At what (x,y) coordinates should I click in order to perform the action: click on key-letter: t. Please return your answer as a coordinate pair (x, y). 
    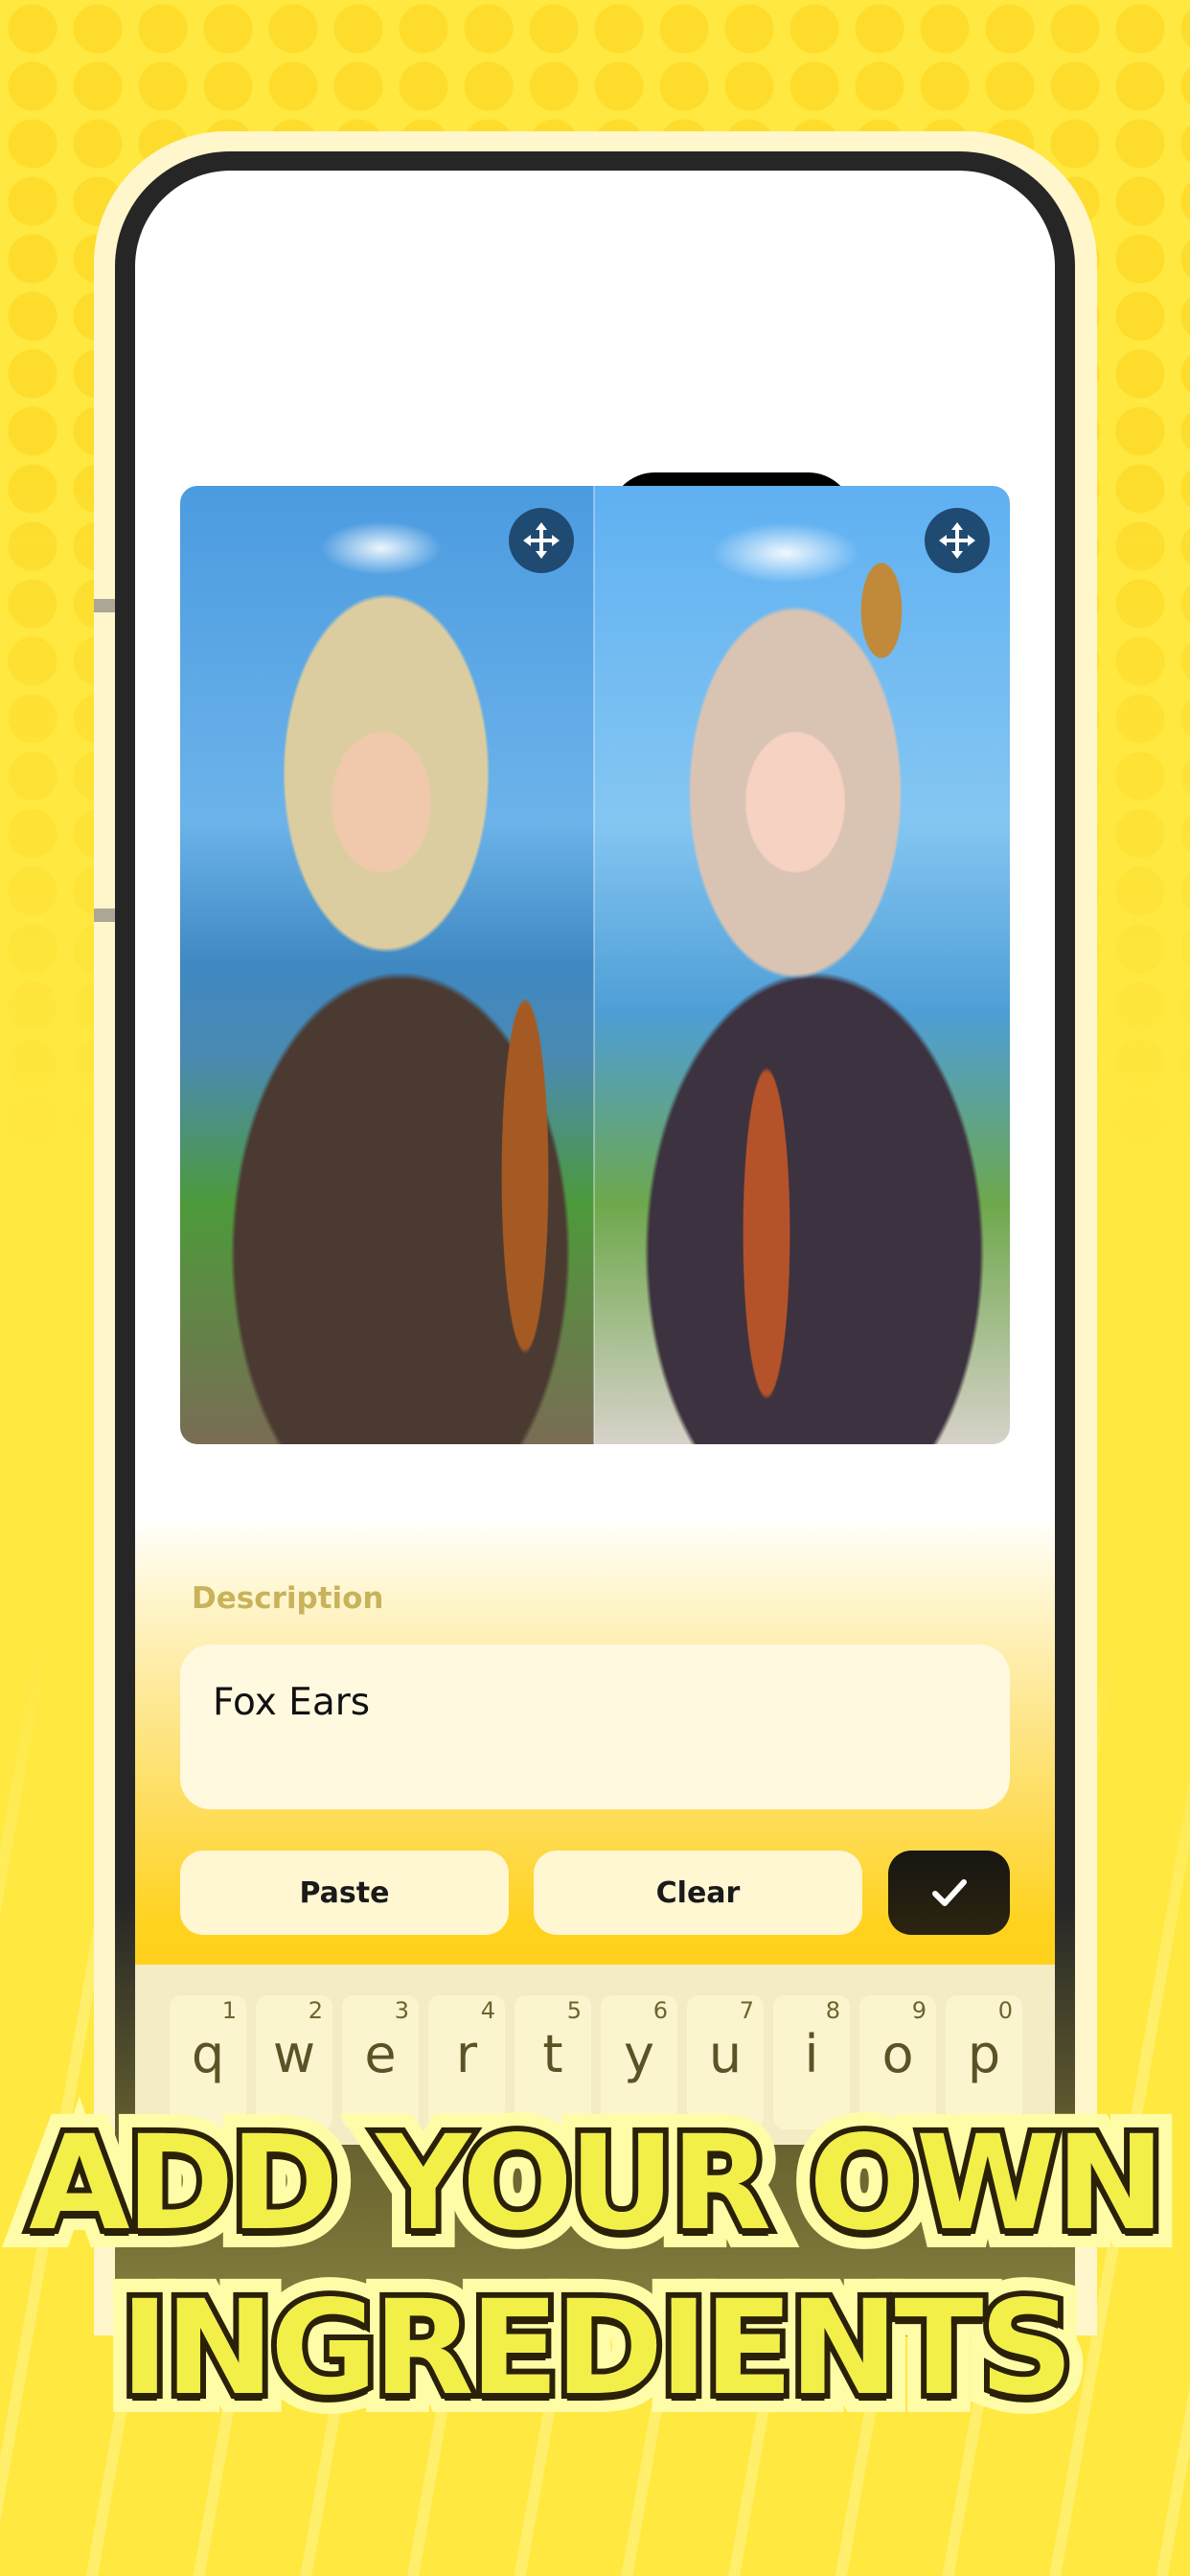
    Looking at the image, I should click on (553, 2054).